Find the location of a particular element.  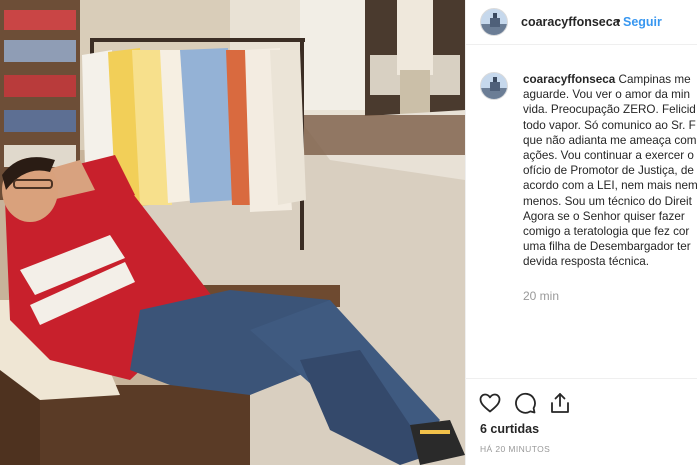

post-timestamp: HÁ 20 MINUTOS is located at coordinates (515, 449).